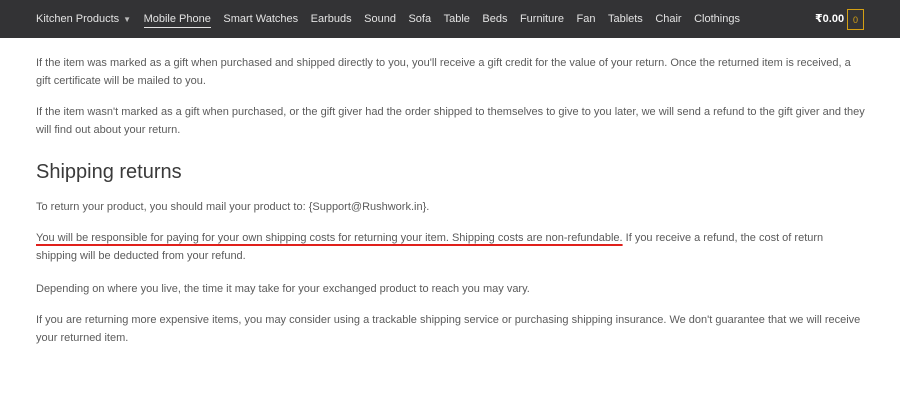 The height and width of the screenshot is (409, 900). Describe the element at coordinates (717, 19) in the screenshot. I see `nav-item-clothings: Clothings` at that location.